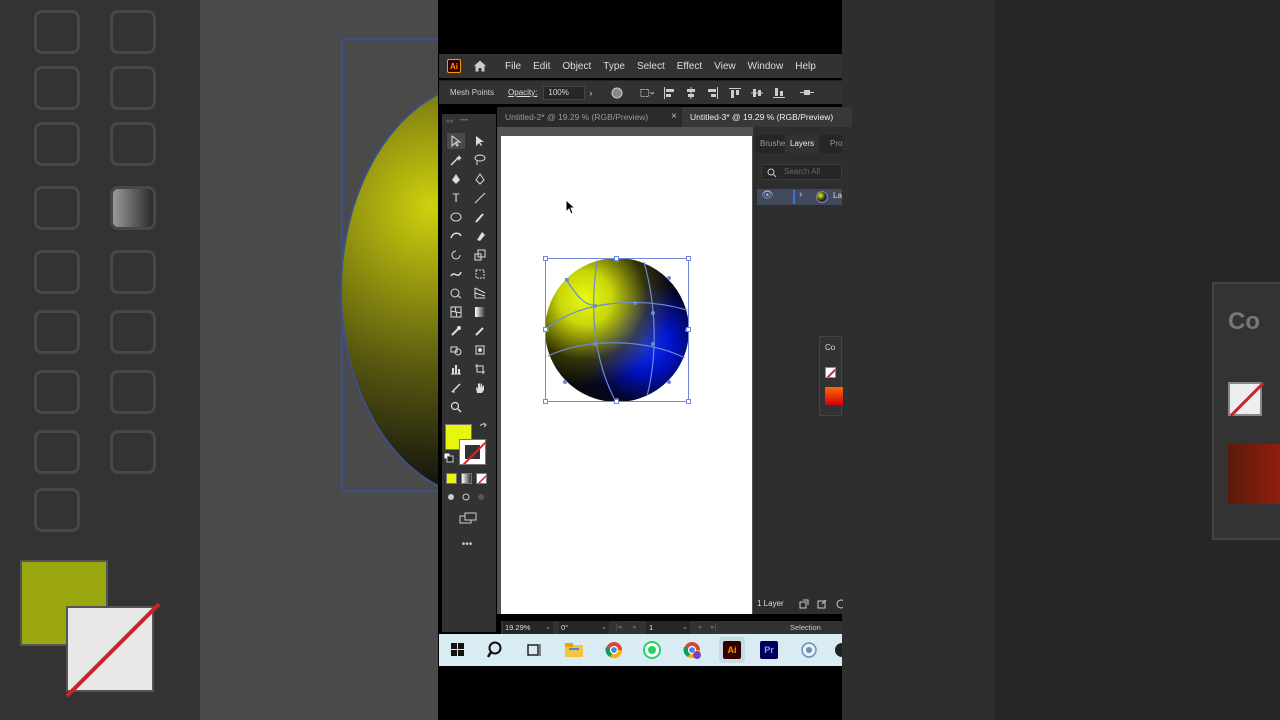 This screenshot has height=720, width=1280. Describe the element at coordinates (674, 117) in the screenshot. I see `close-icon: ×` at that location.